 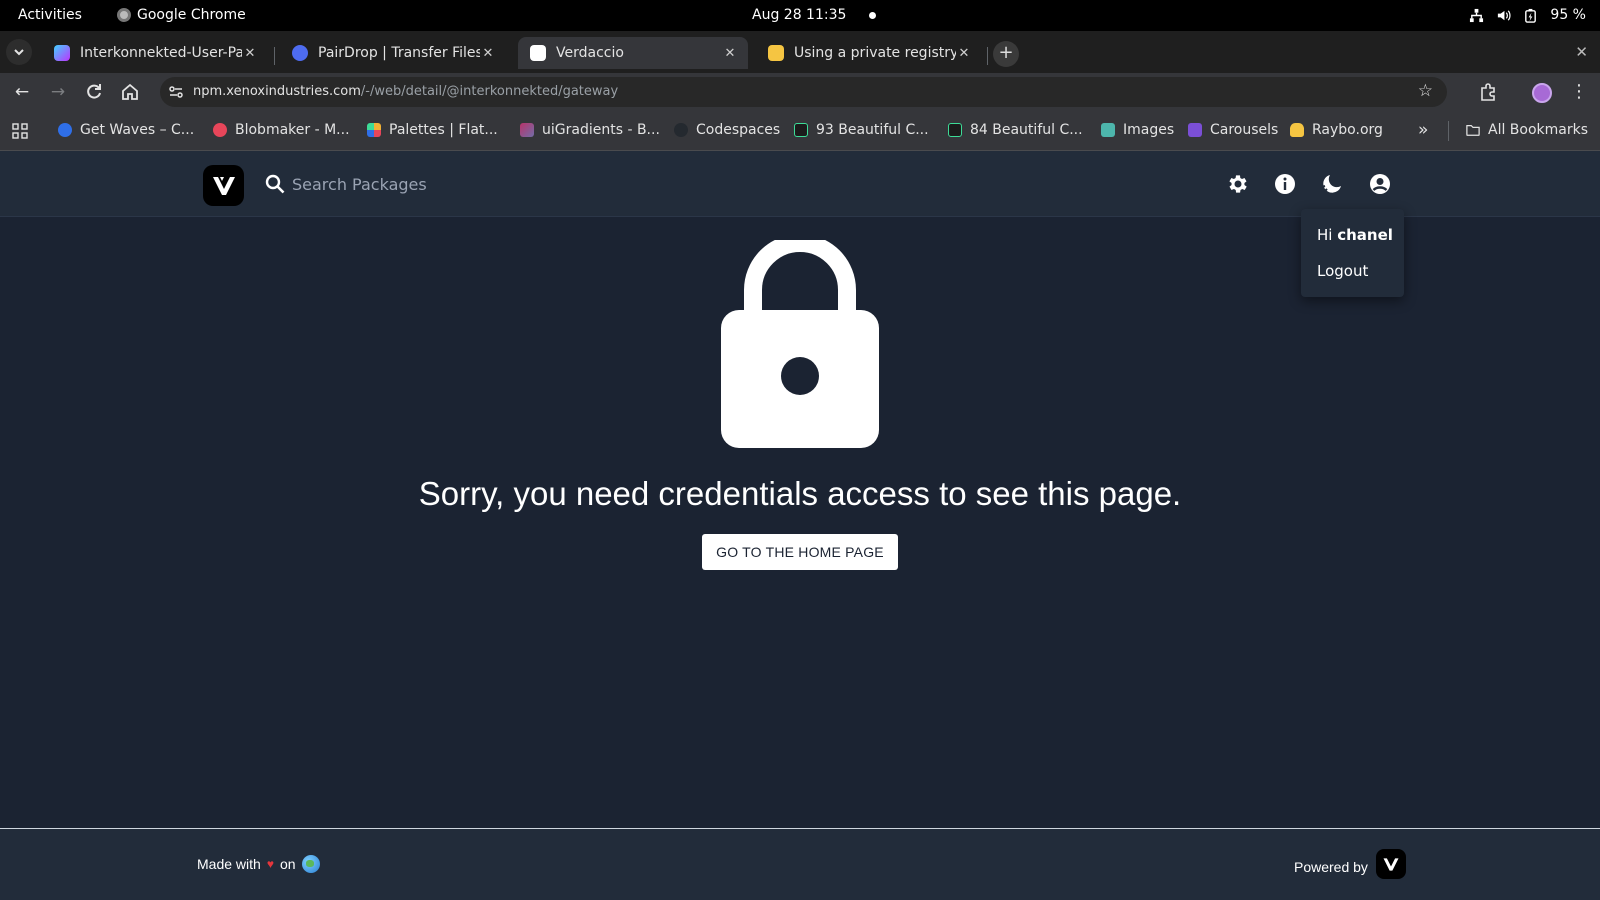 I want to click on tab-verdaccio: Verdaccio ✕, so click(x=633, y=53).